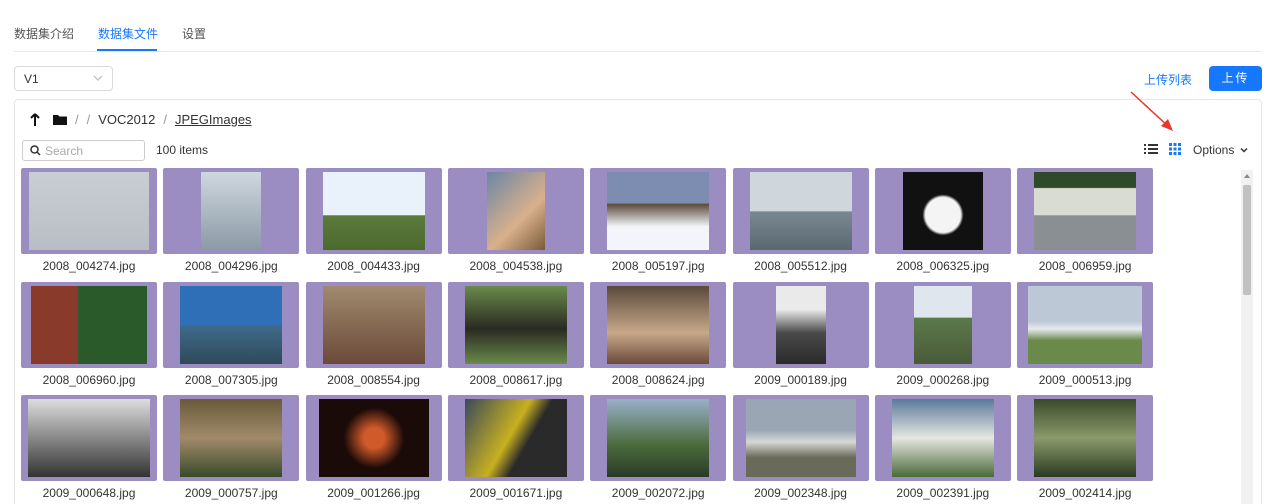 This screenshot has height=504, width=1280. I want to click on options-label: Options, so click(1214, 150).